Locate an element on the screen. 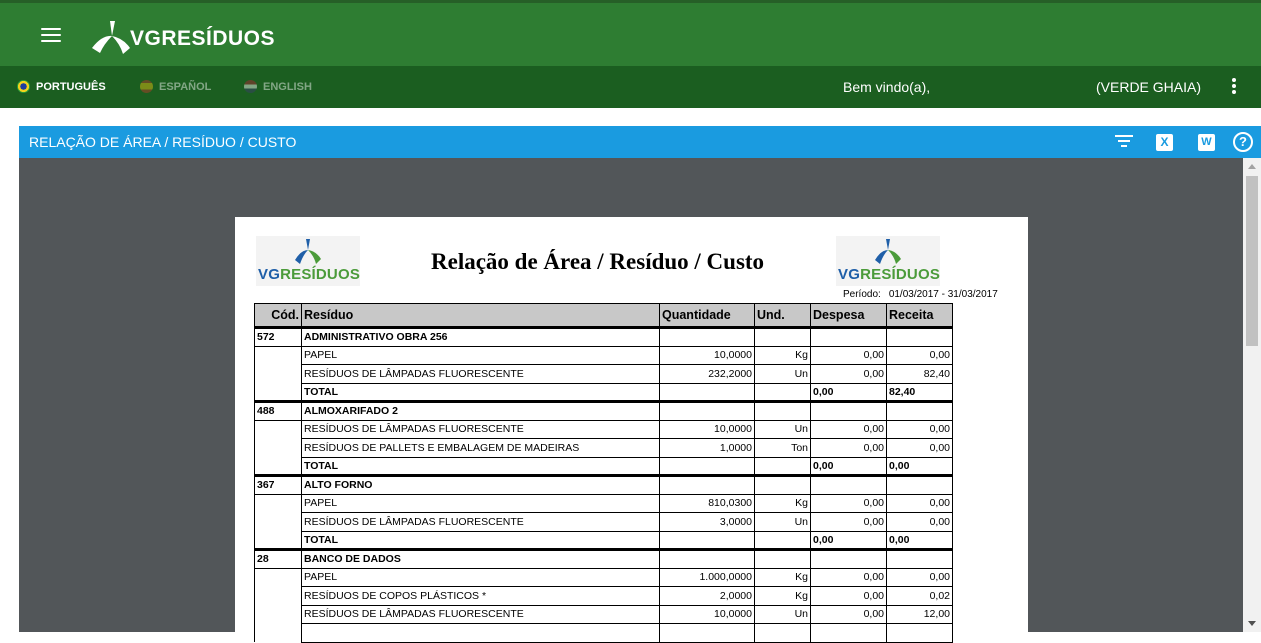 The width and height of the screenshot is (1261, 643). language-spanish: ESPAÑOL is located at coordinates (175, 86).